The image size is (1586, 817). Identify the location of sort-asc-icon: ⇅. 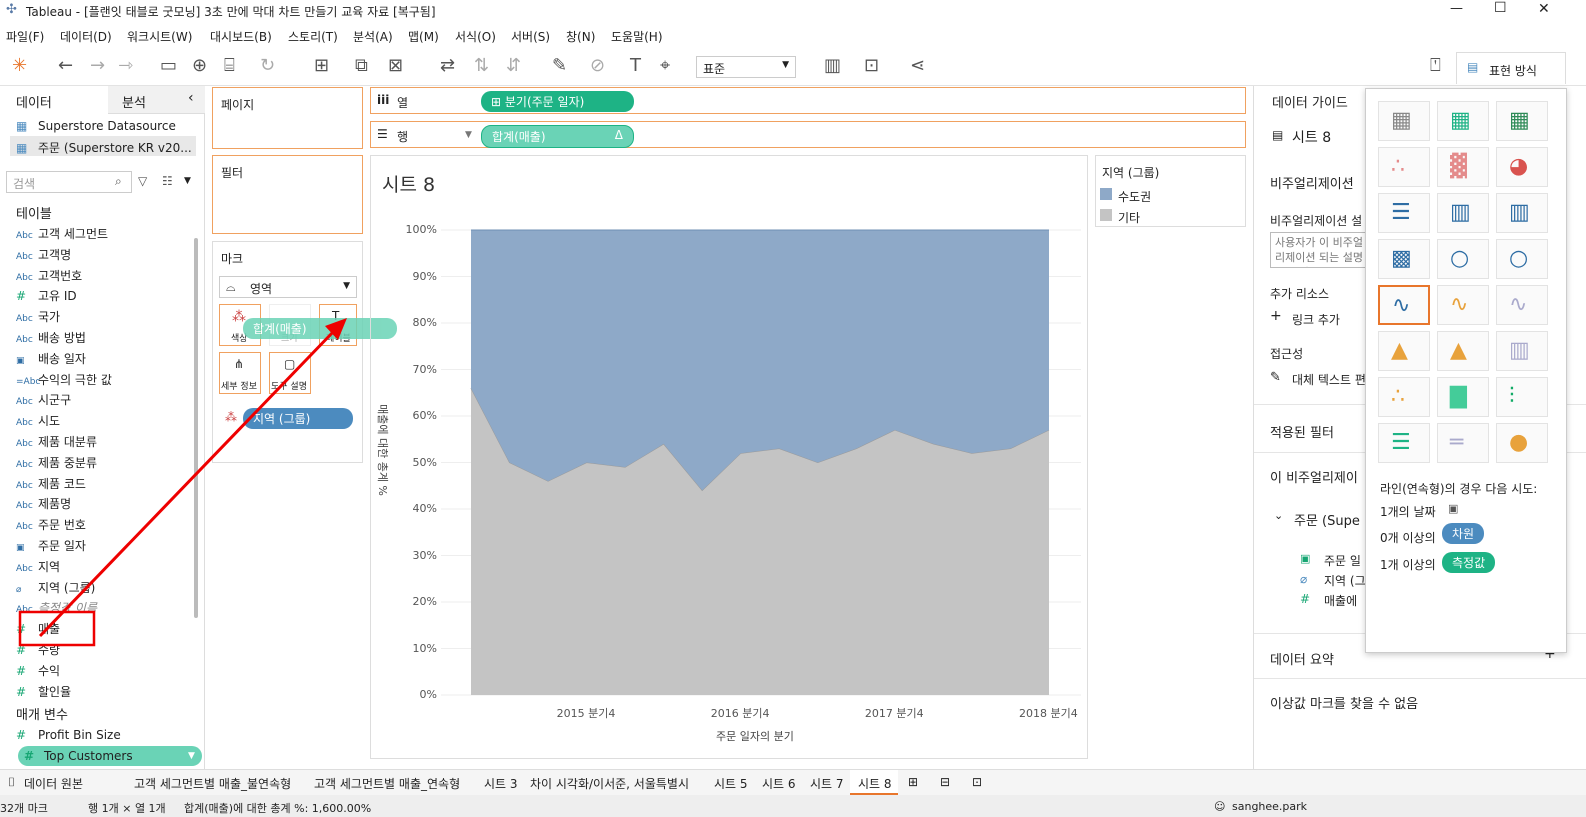
(481, 66).